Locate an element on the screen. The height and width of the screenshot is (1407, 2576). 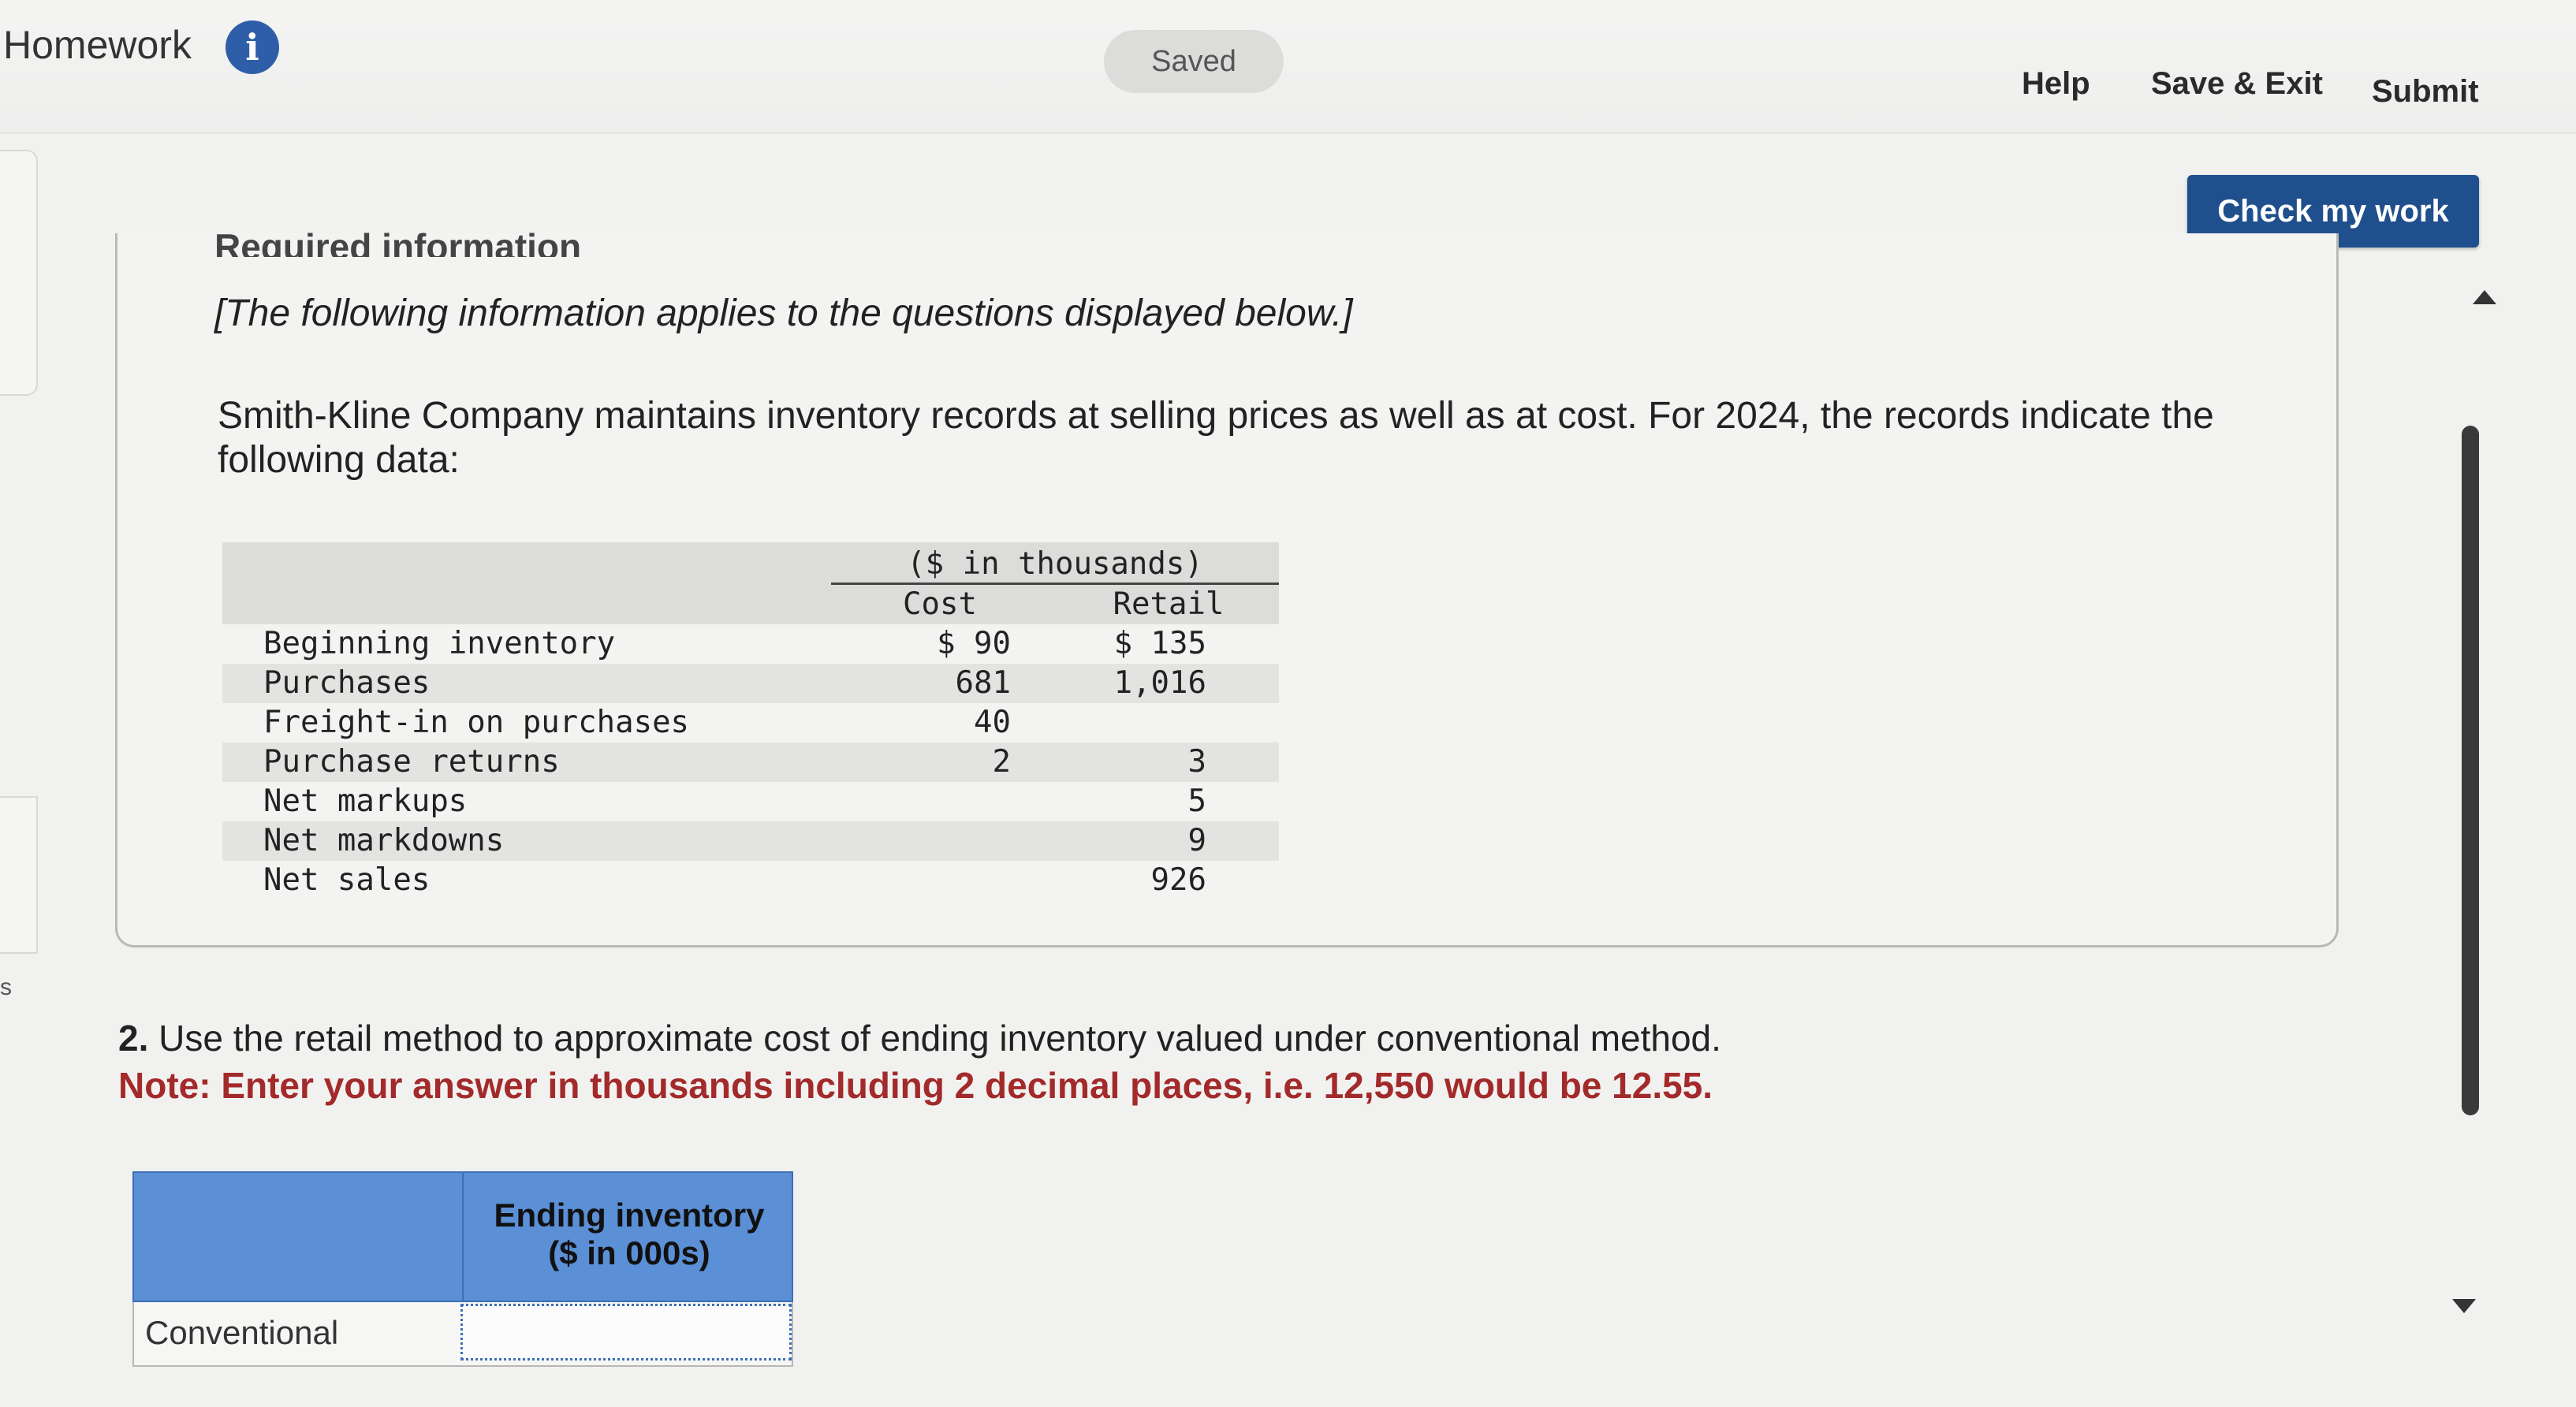
top-bar: Homework i Saved Help Save & Exit Submit is located at coordinates (1288, 67).